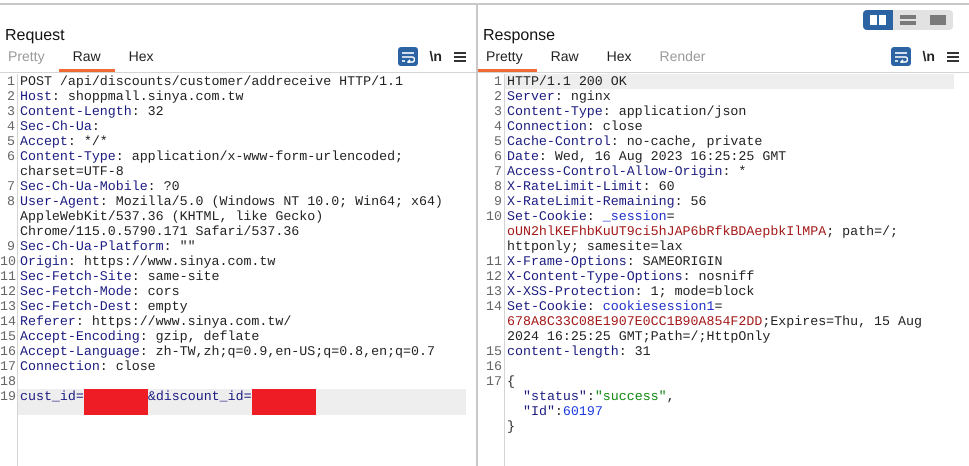  Describe the element at coordinates (662, 156) in the screenshot. I see `code-text: : Wed, 16 Aug 2023 16:25:25 GMT` at that location.